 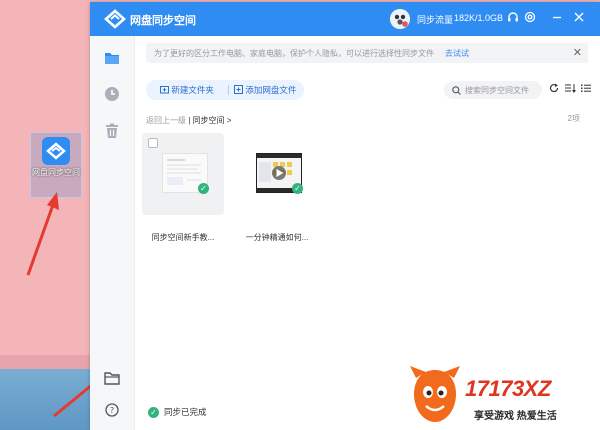 What do you see at coordinates (166, 120) in the screenshot?
I see `breadcrumb-back-link: 返回上一级` at bounding box center [166, 120].